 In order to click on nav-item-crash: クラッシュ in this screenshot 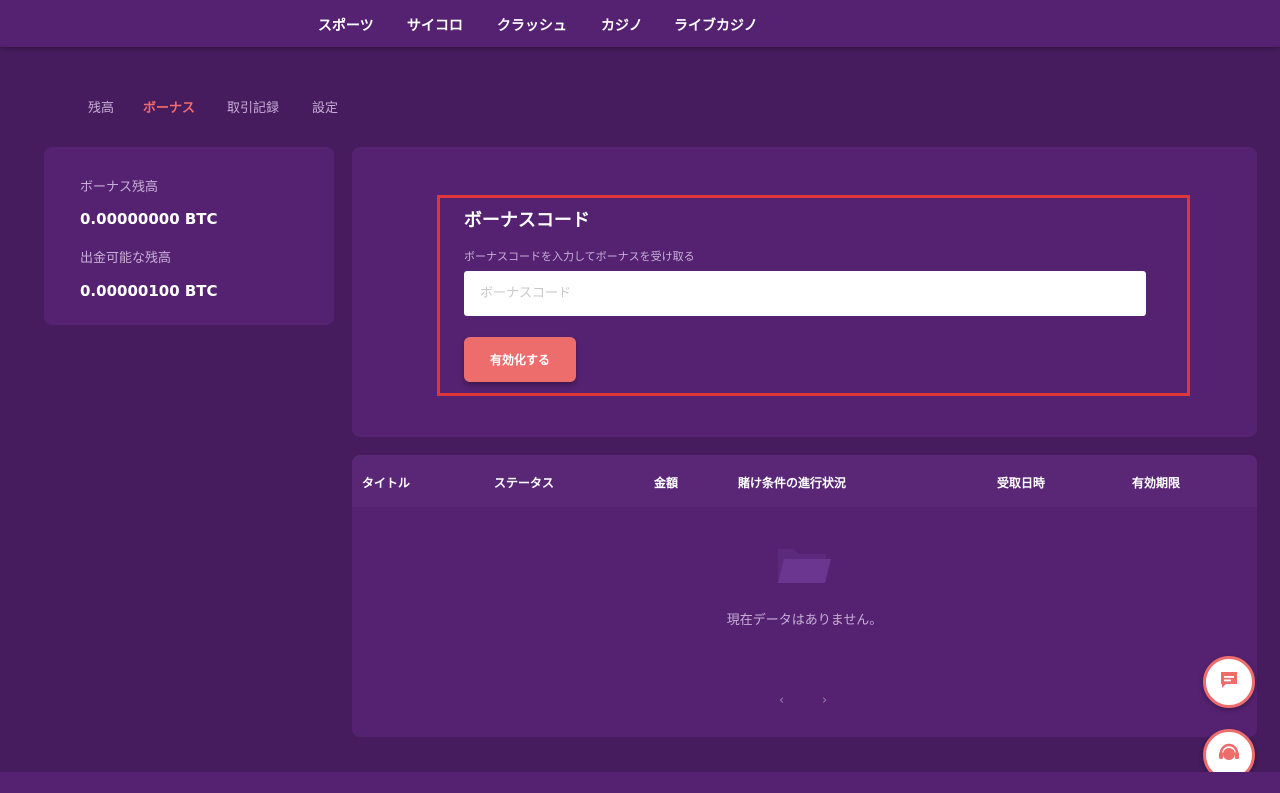, I will do `click(532, 25)`.